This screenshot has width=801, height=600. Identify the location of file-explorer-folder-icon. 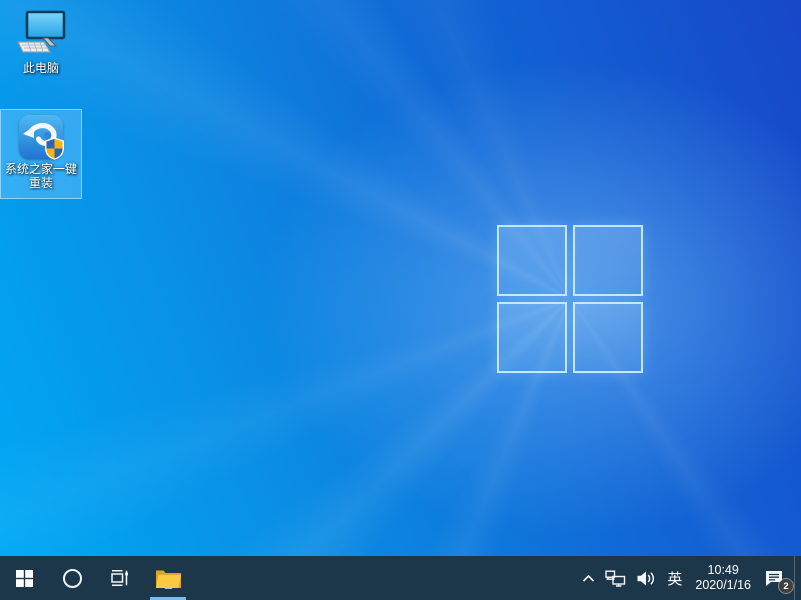
(168, 579).